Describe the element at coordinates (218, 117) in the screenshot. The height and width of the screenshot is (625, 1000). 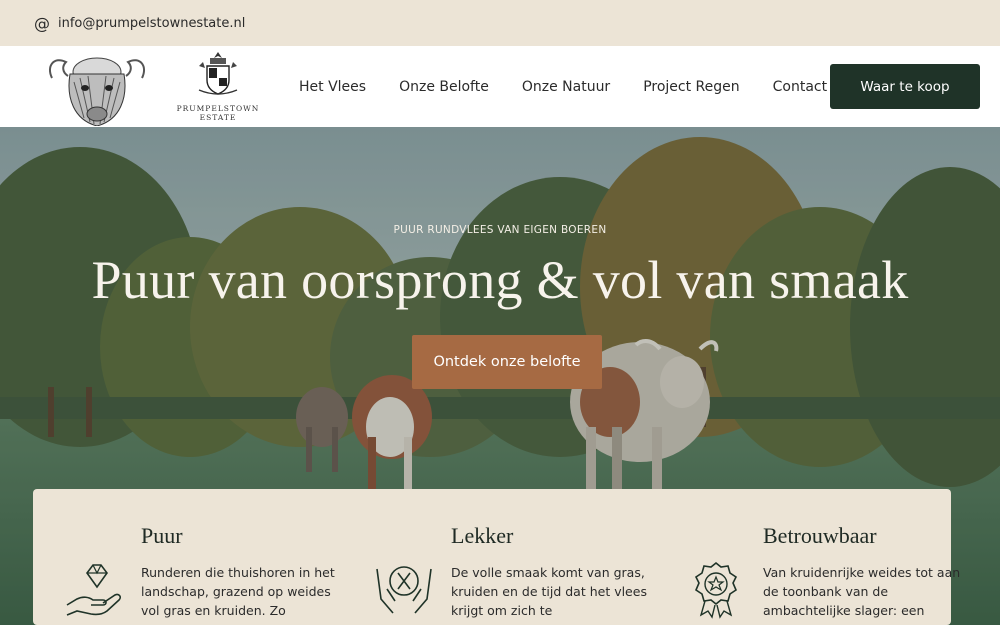
I see `brand-line-2: ESTATE` at that location.